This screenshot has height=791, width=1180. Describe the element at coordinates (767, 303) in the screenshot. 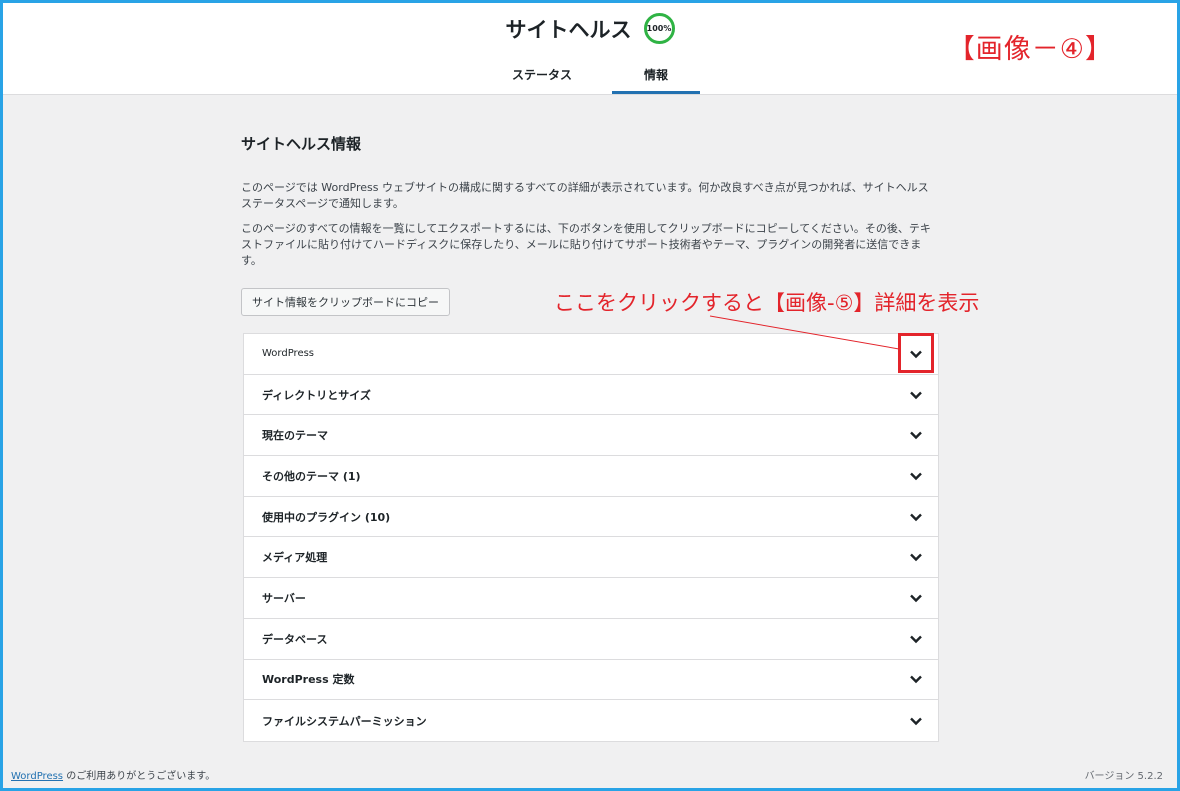

I see `click-hint-annotation: ここをクリックすると【画像-⑤】詳細を表示` at that location.